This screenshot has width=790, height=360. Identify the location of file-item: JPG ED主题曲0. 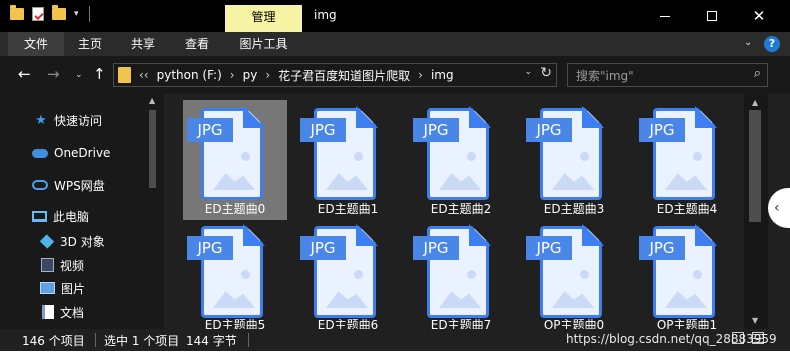
(235, 160).